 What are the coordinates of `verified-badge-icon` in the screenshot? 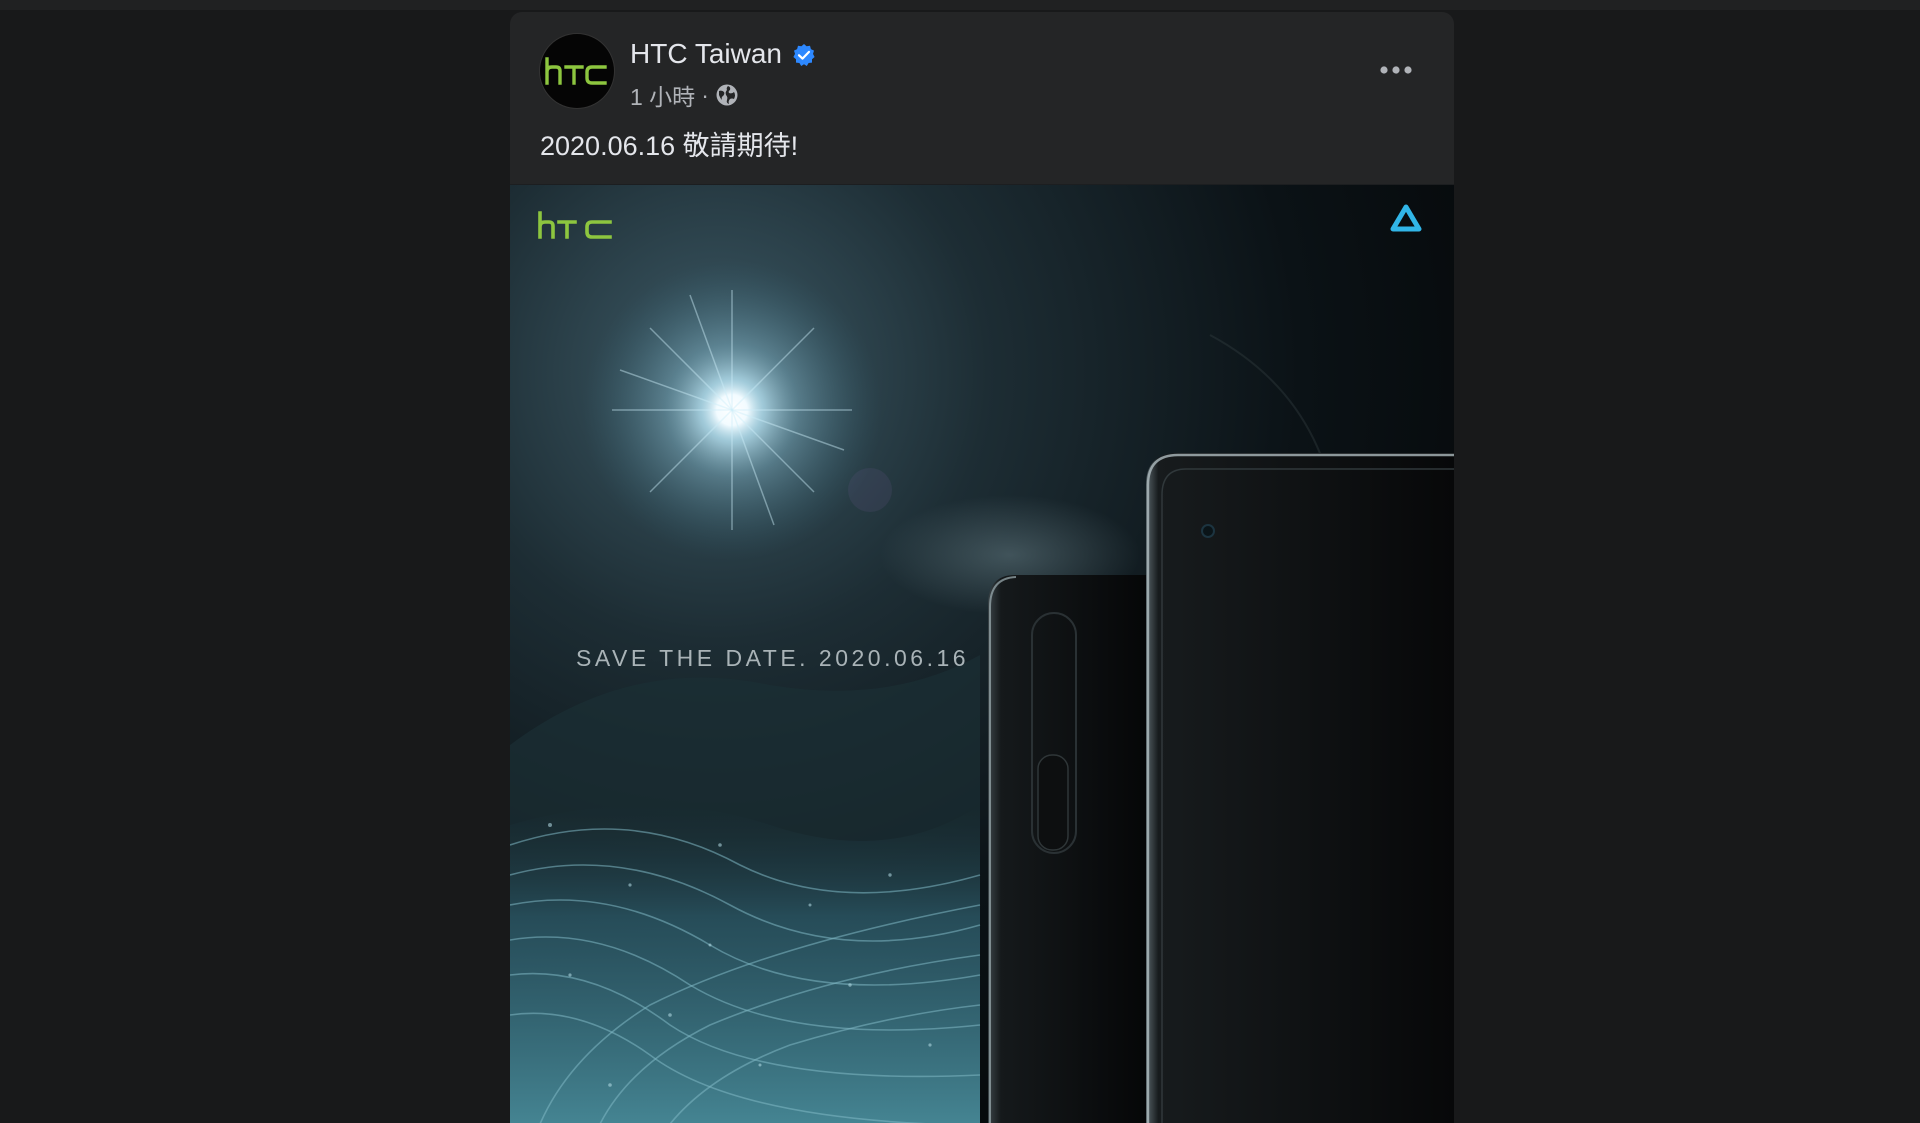 It's located at (804, 54).